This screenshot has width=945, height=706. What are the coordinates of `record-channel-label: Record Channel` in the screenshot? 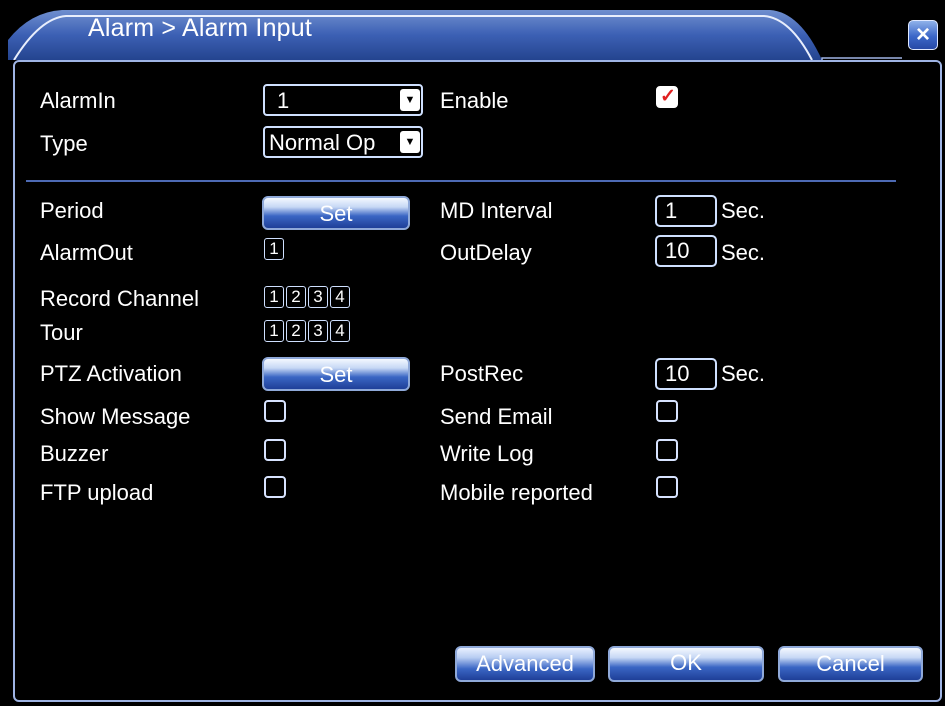 It's located at (119, 298).